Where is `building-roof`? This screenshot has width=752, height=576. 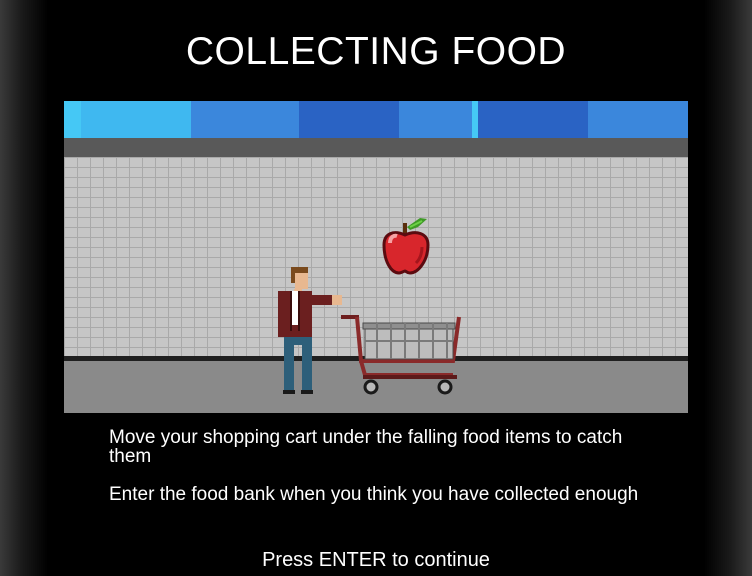 building-roof is located at coordinates (376, 147).